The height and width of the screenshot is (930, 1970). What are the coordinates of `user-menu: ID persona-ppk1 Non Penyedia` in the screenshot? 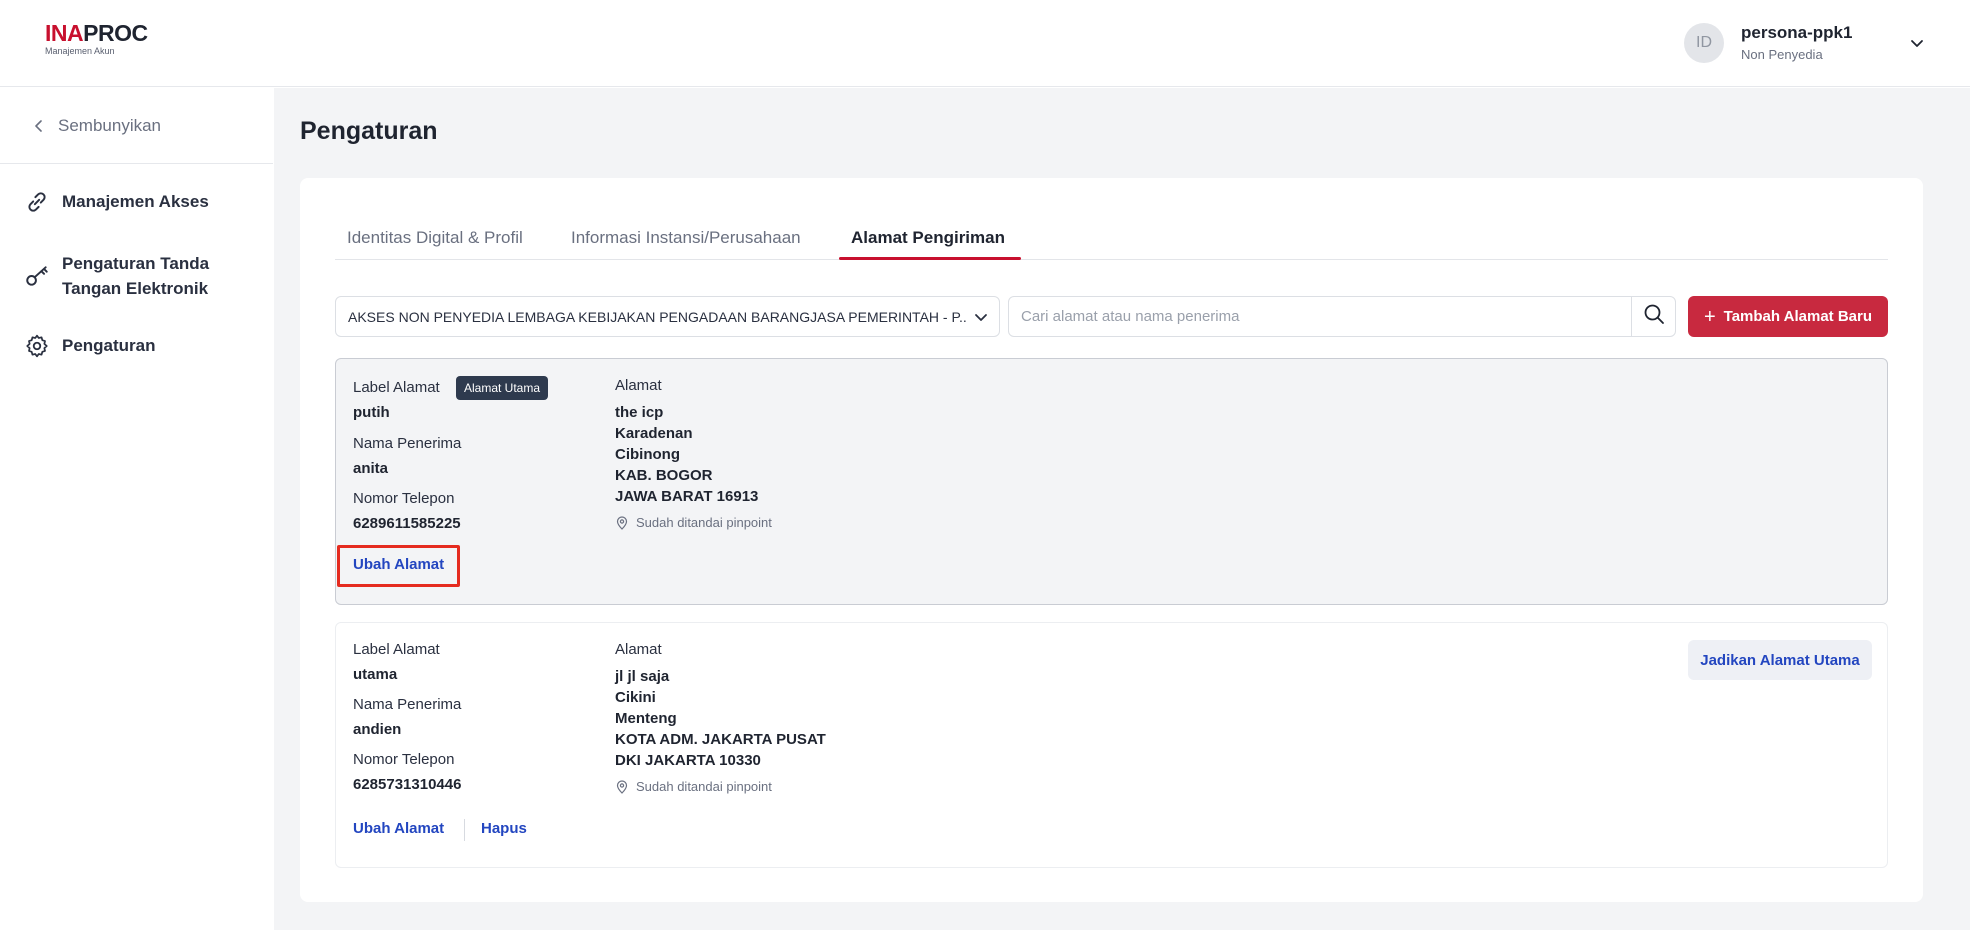 It's located at (1809, 43).